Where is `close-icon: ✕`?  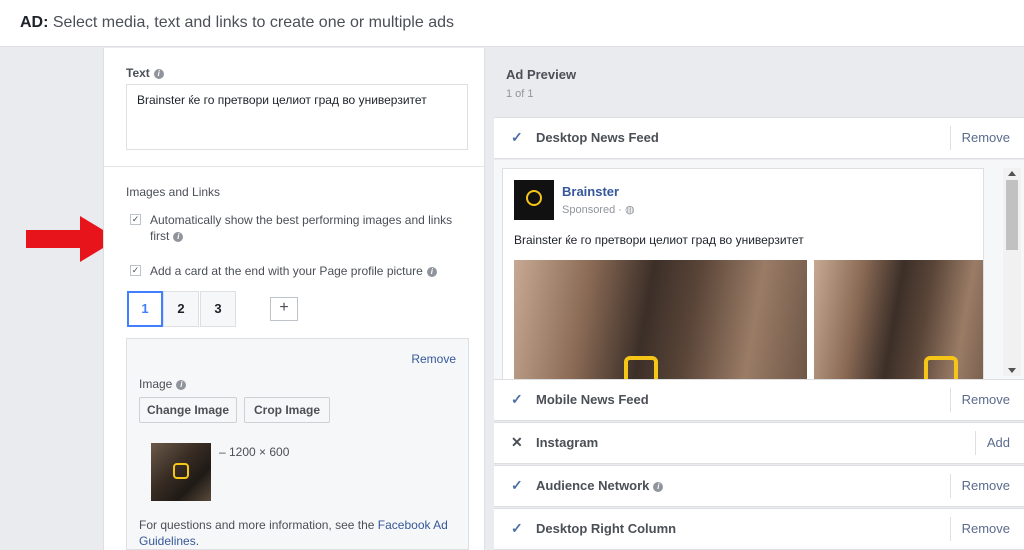 close-icon: ✕ is located at coordinates (517, 442).